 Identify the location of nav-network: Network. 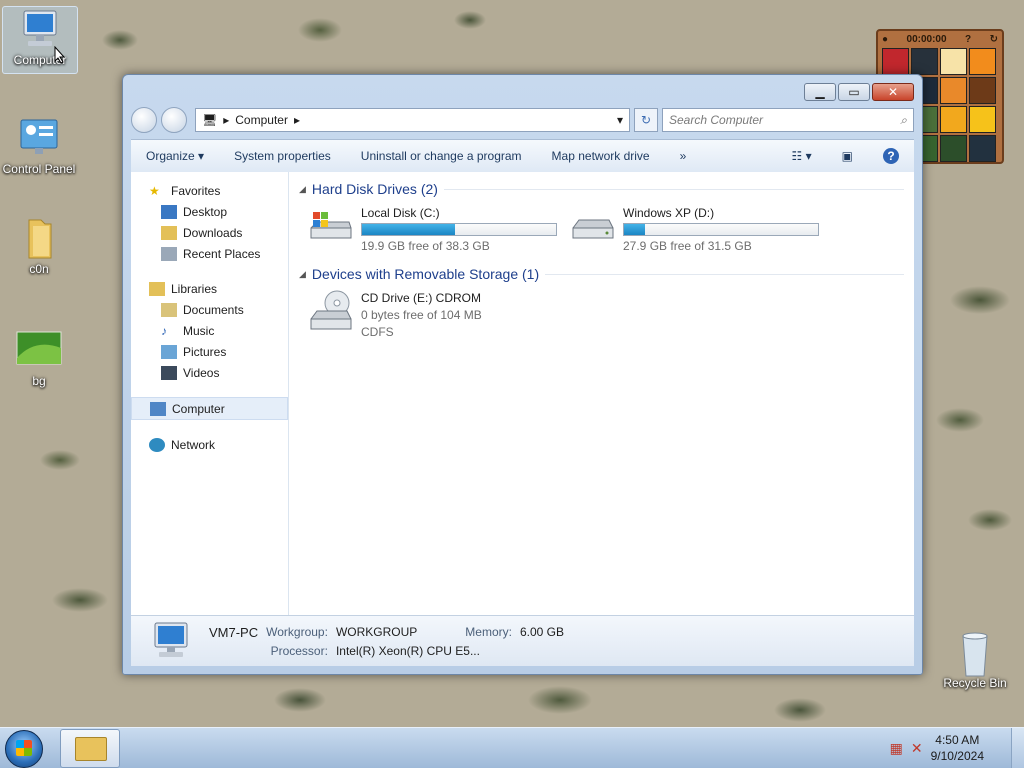
(209, 444).